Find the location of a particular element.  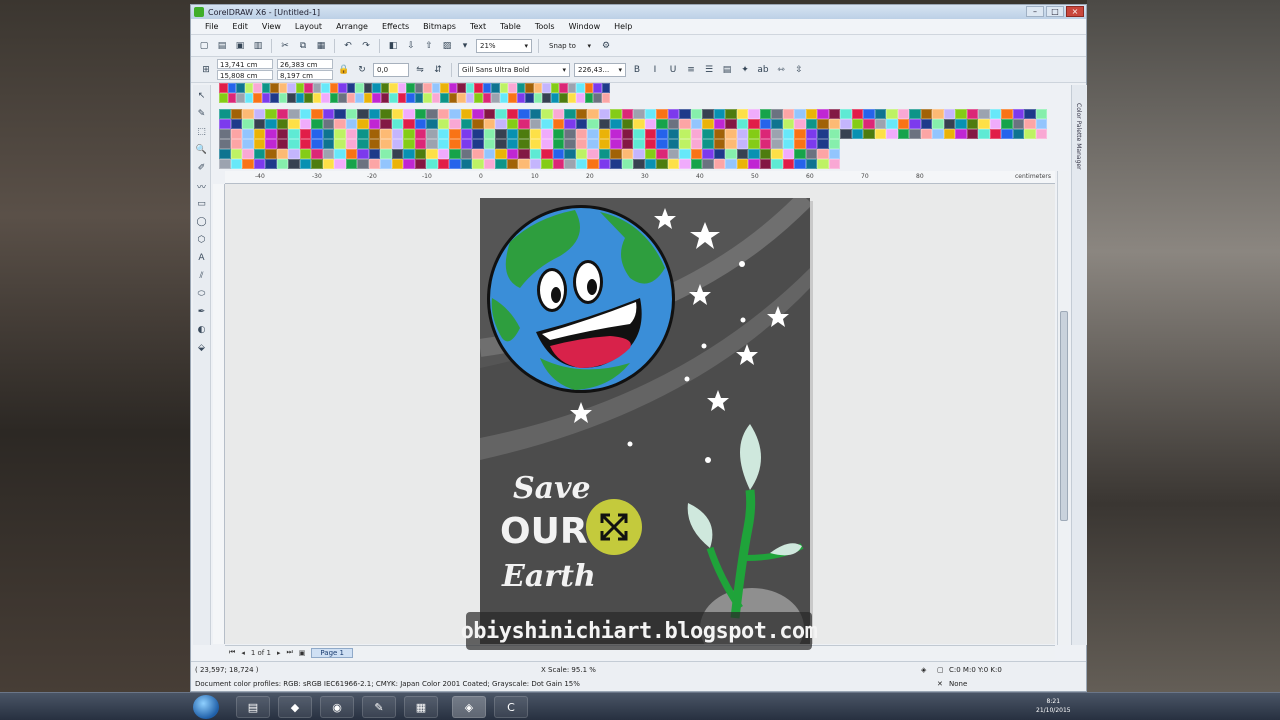

publish-pdf-icon: ▨ is located at coordinates (447, 46).